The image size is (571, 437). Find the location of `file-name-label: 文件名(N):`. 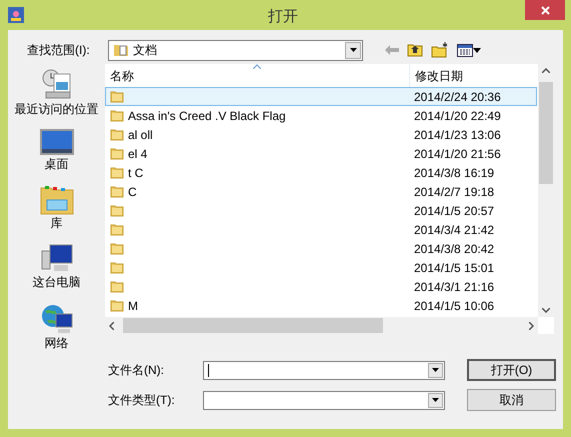

file-name-label: 文件名(N): is located at coordinates (136, 370).